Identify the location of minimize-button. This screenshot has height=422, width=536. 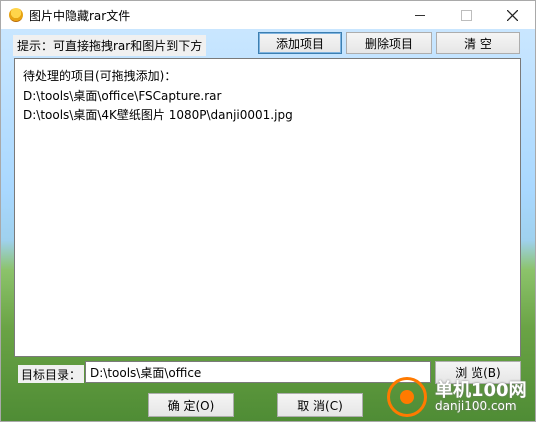
(420, 15).